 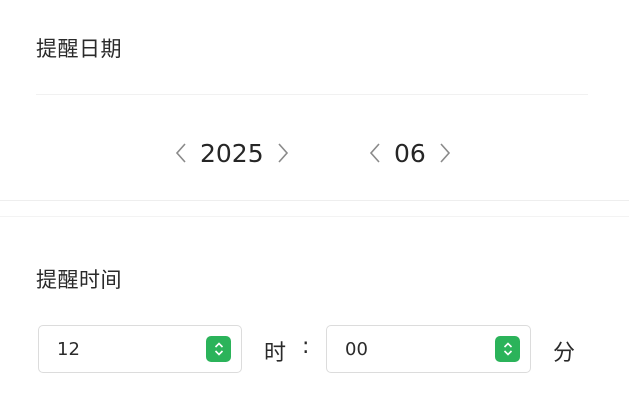 I want to click on divider, so click(x=312, y=94).